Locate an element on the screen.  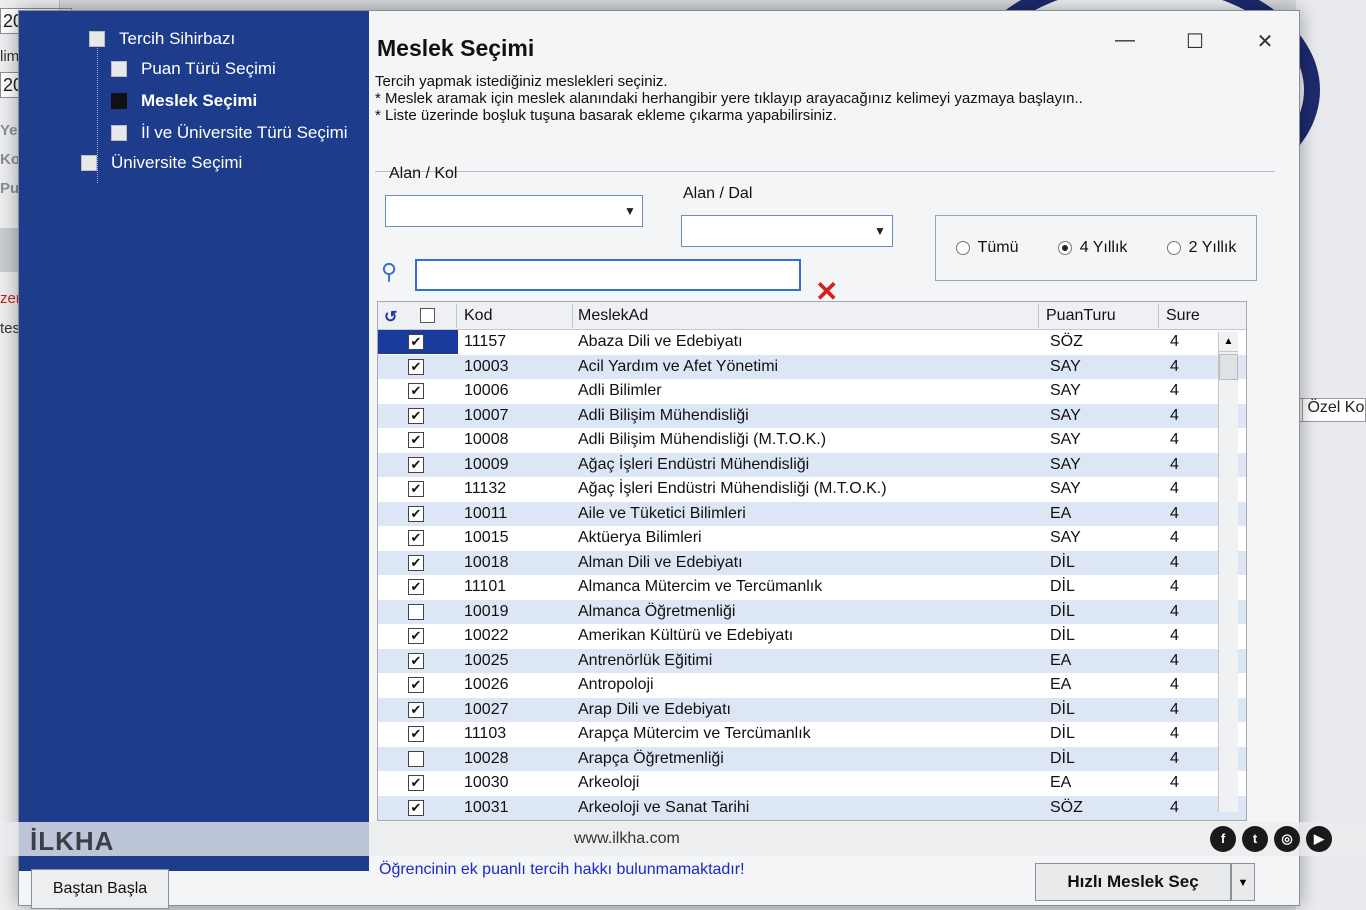
close-button: ✕ is located at coordinates (1265, 41).